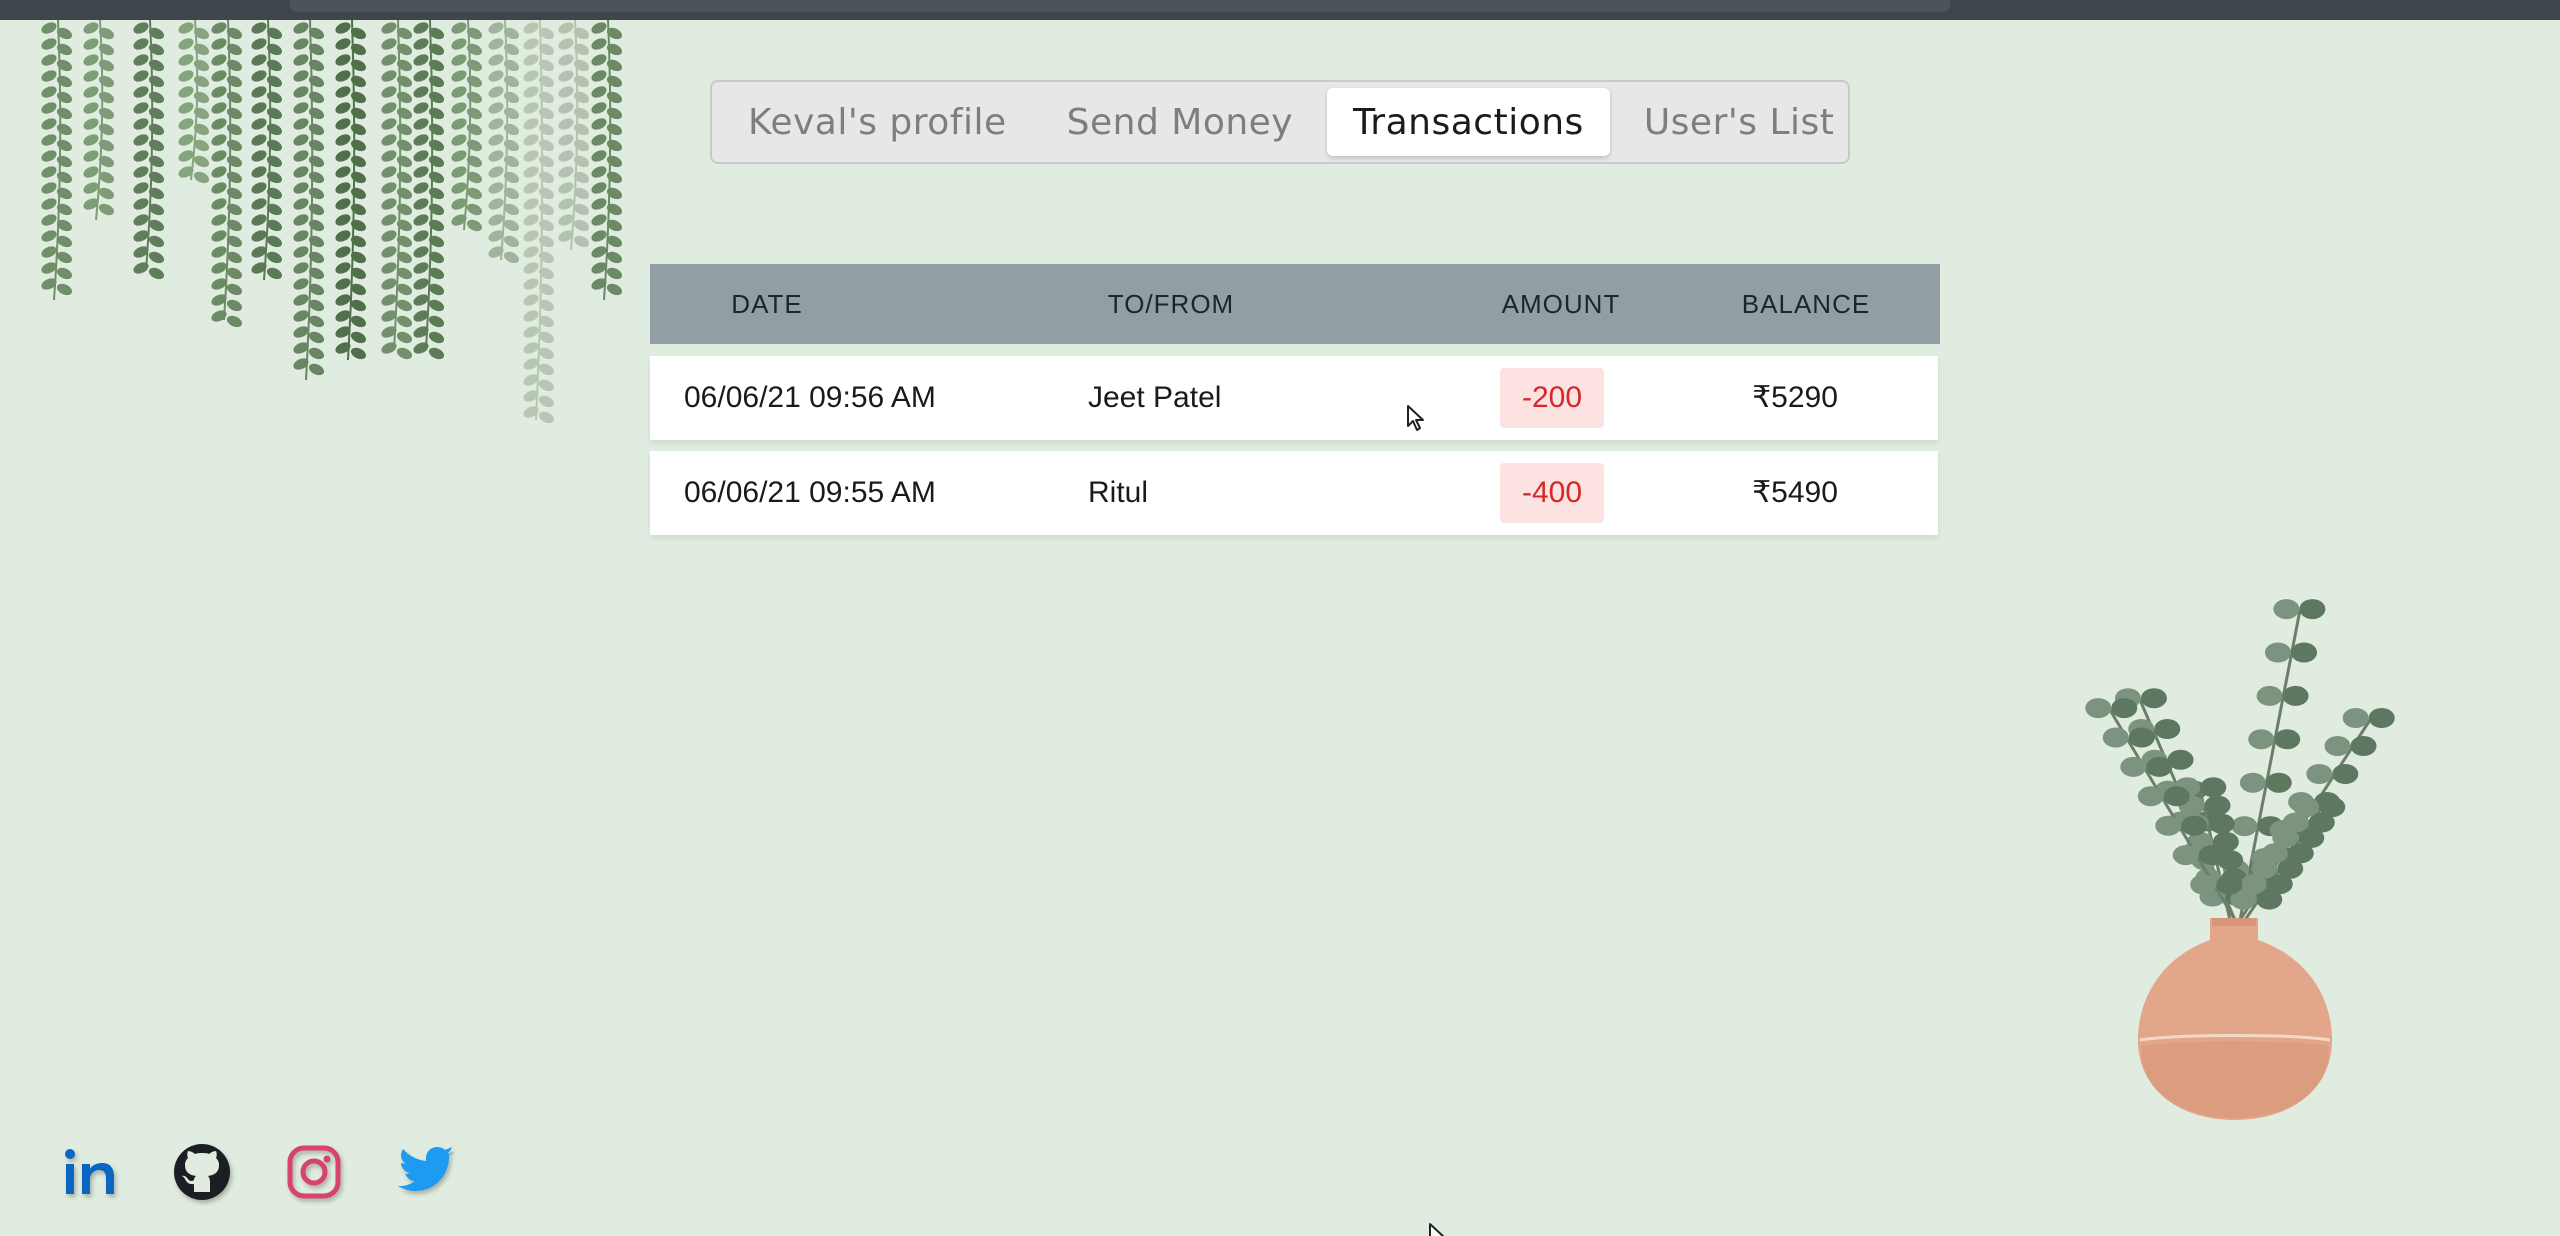 Image resolution: width=2560 pixels, height=1236 pixels. Describe the element at coordinates (1294, 493) in the screenshot. I see `table-row: 06/06/21 09:55 AM Ritul -400 ₹5490` at that location.